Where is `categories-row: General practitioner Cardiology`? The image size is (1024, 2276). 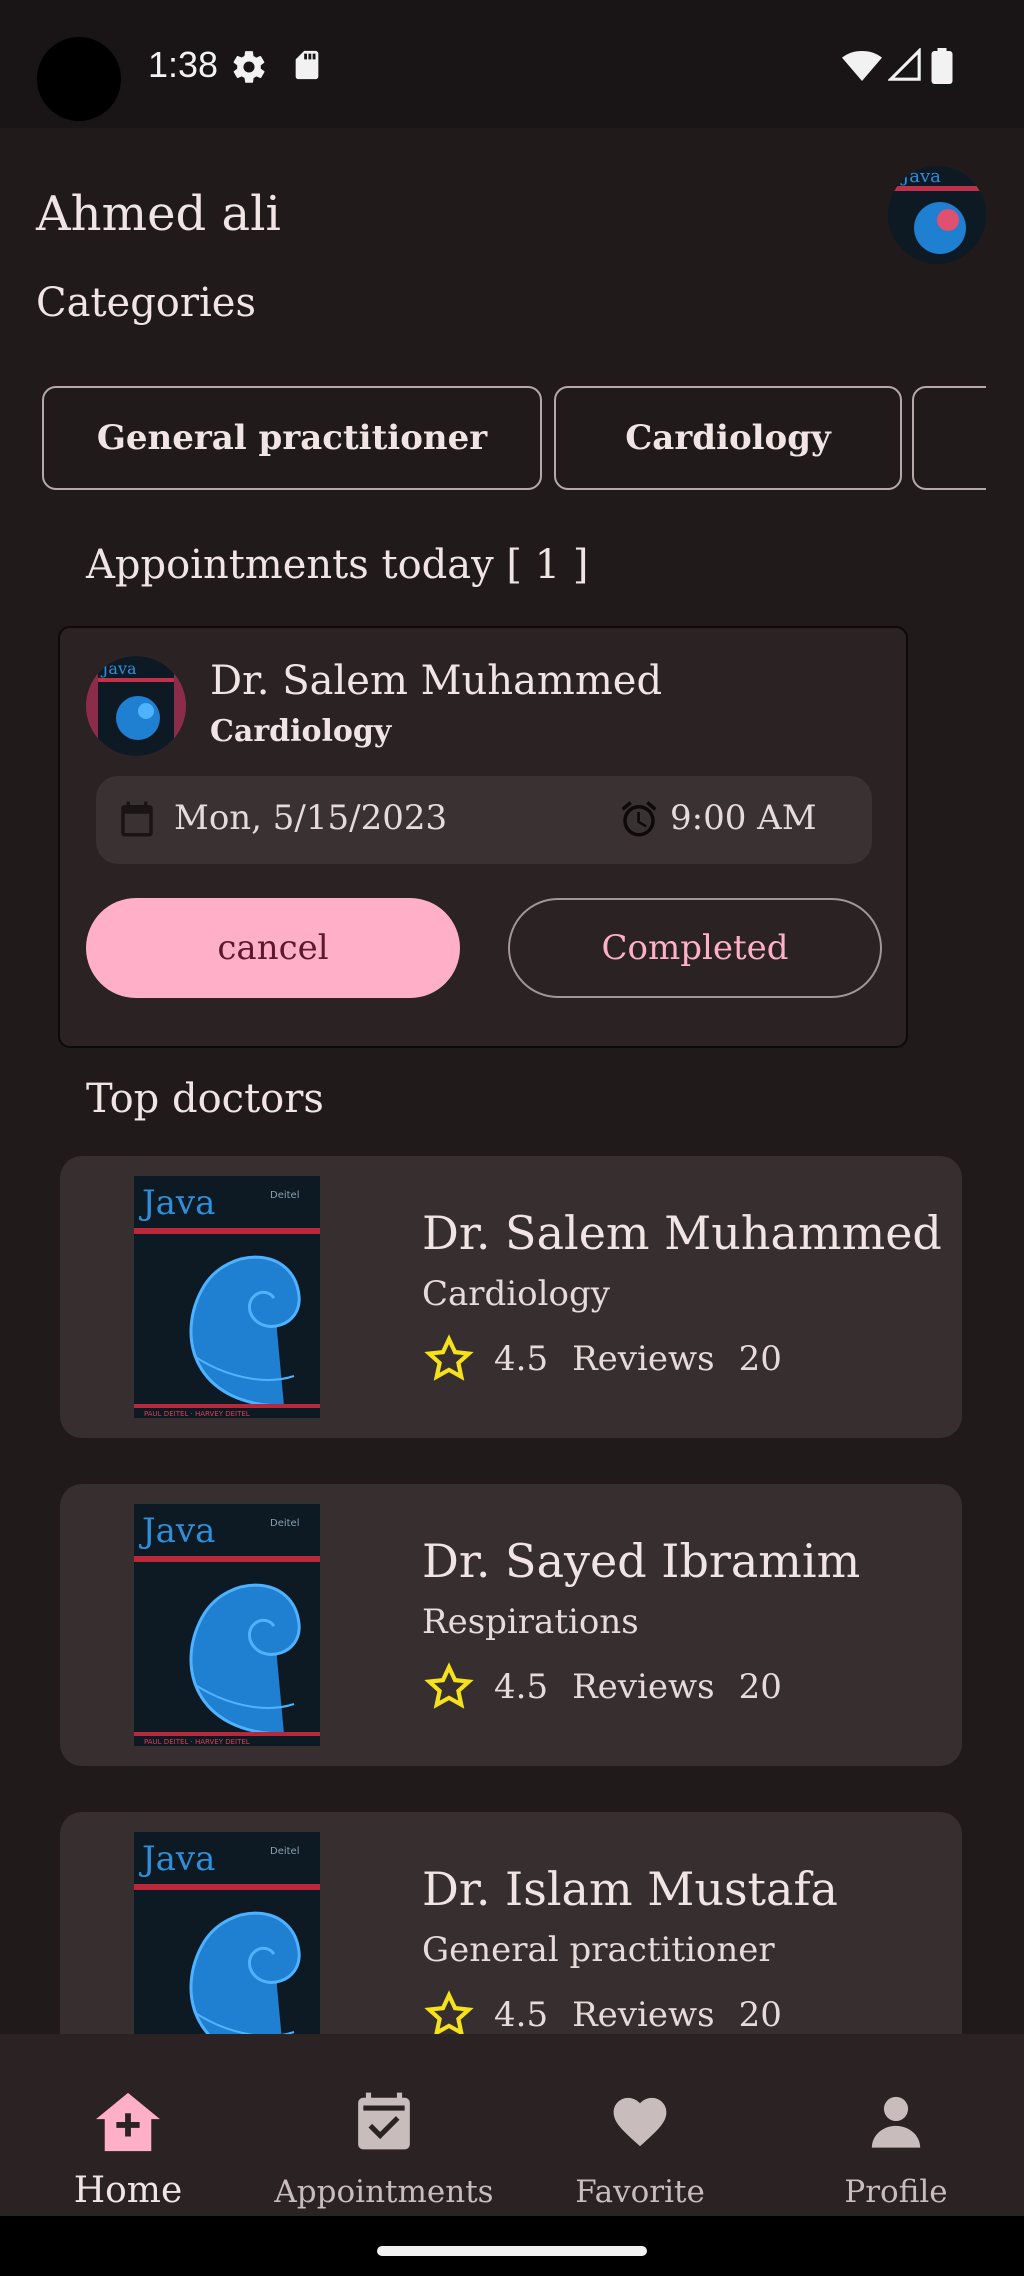
categories-row: General practitioner Cardiology is located at coordinates (514, 438).